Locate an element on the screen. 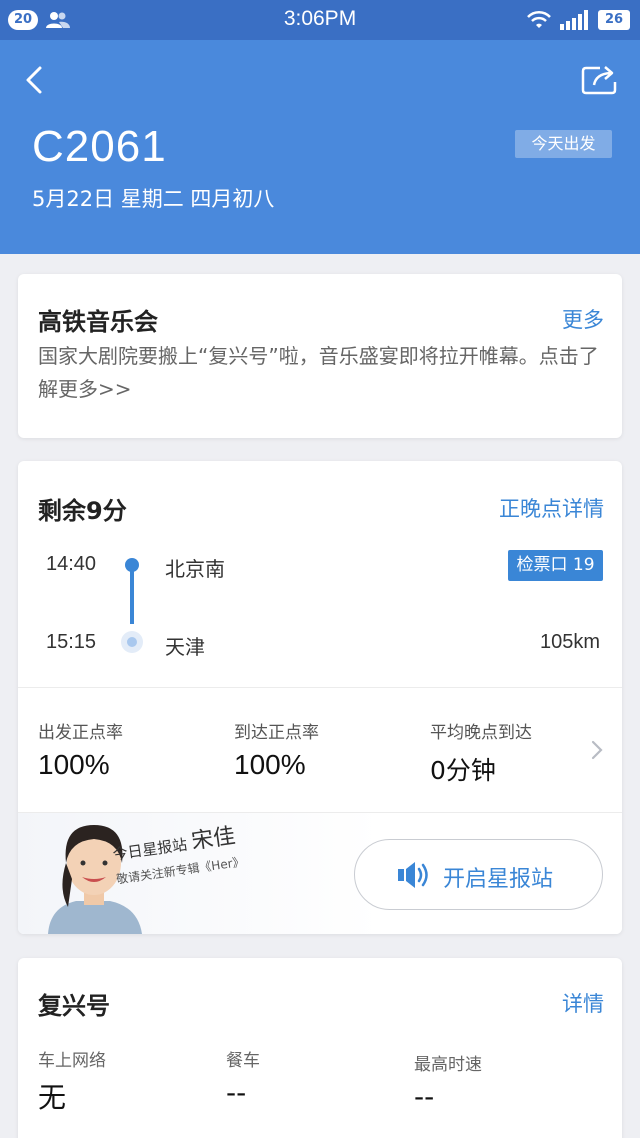  share-icon is located at coordinates (599, 79).